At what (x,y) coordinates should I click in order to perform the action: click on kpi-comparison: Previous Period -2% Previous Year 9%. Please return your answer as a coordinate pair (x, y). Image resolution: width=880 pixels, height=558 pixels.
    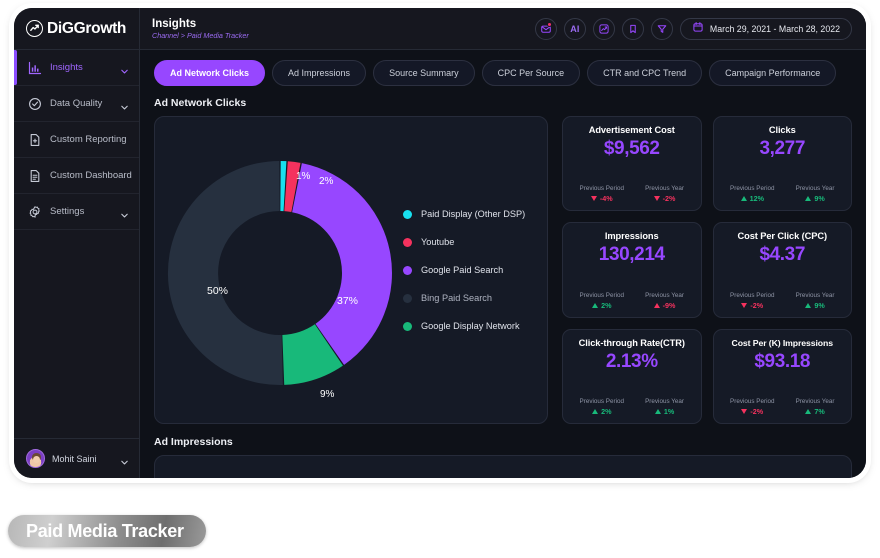
    Looking at the image, I should click on (783, 301).